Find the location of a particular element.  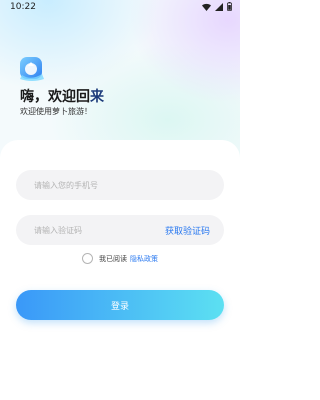

agreement-row: 我已阅读 隐私政策 is located at coordinates (120, 258).